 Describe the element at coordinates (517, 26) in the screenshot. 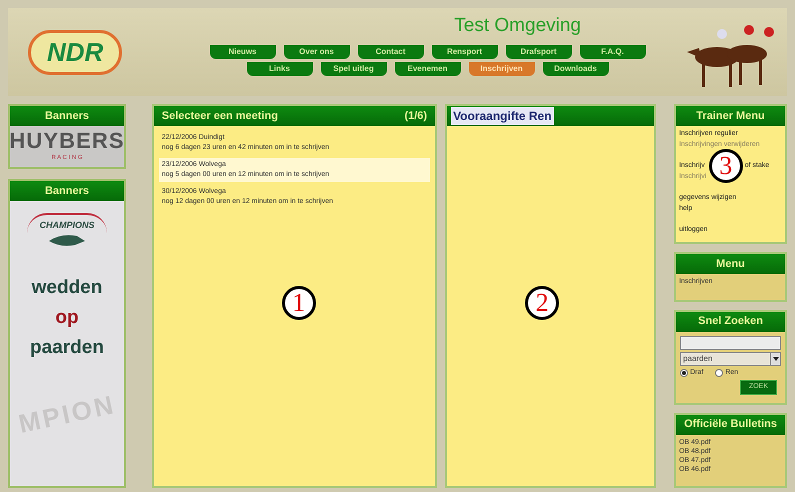

I see `environment-title: Test Omgeving` at that location.